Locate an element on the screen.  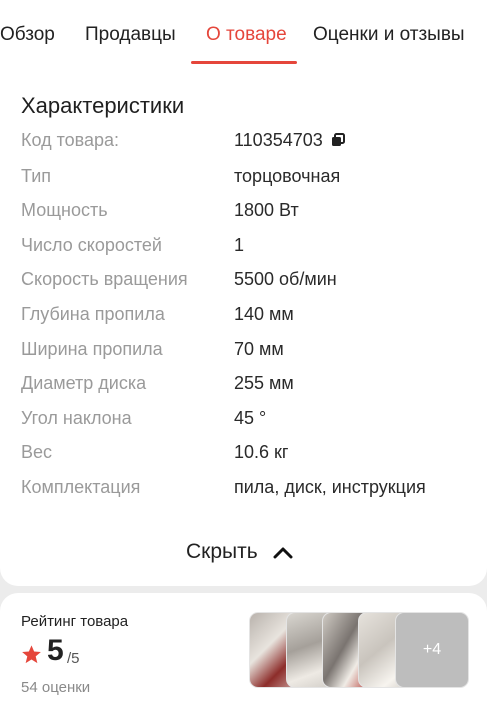
tab-bar: Обзор Продавцы О товаре Оценки и отзывы is located at coordinates (243, 32).